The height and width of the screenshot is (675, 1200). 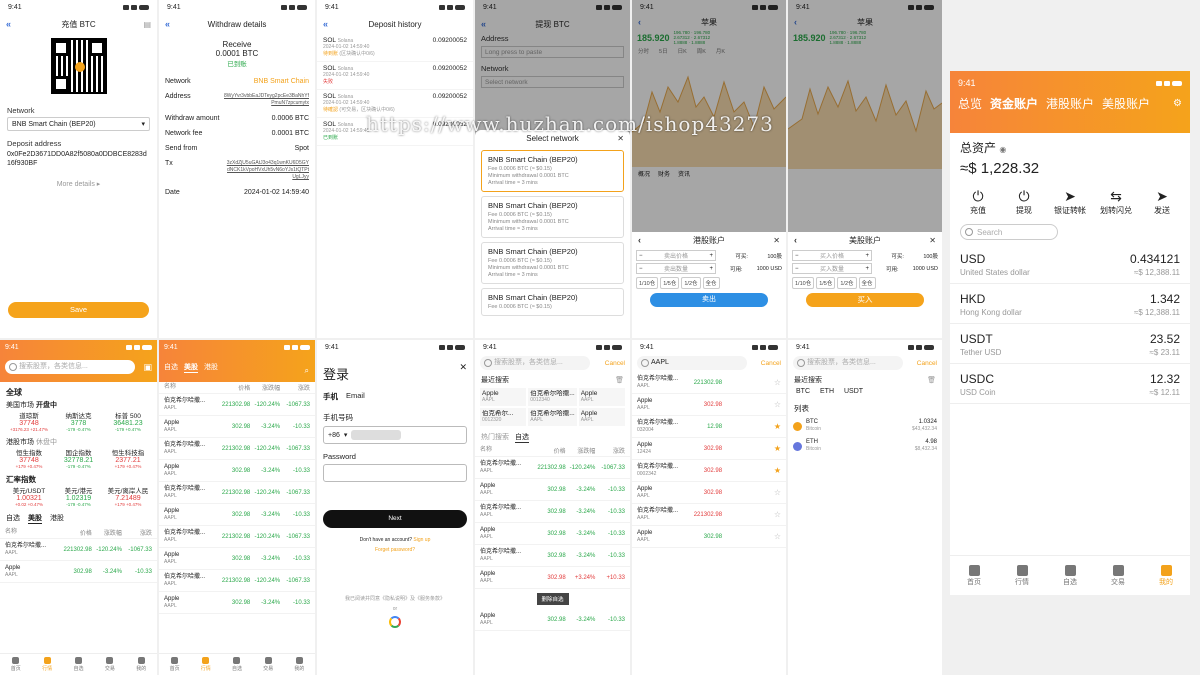 I want to click on delete-fav-toast: 删除自选, so click(x=552, y=599).